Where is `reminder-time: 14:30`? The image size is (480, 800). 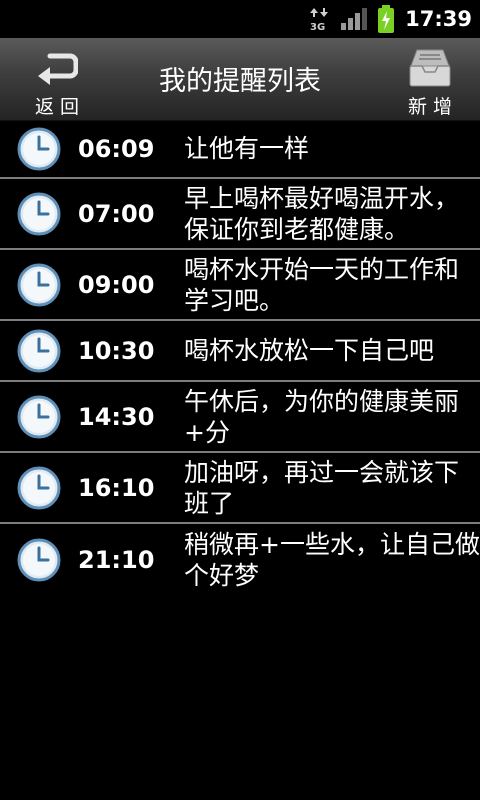 reminder-time: 14:30 is located at coordinates (116, 416).